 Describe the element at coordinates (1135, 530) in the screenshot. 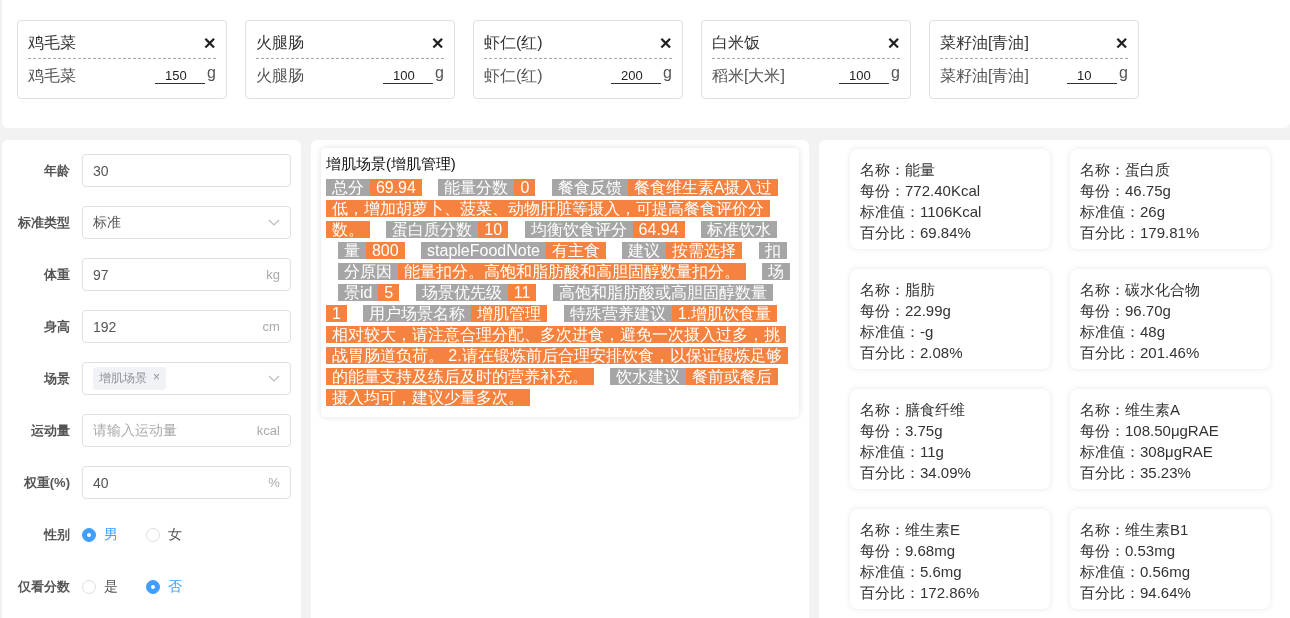

I see `nutrient-name: 名称：维生素B1` at that location.